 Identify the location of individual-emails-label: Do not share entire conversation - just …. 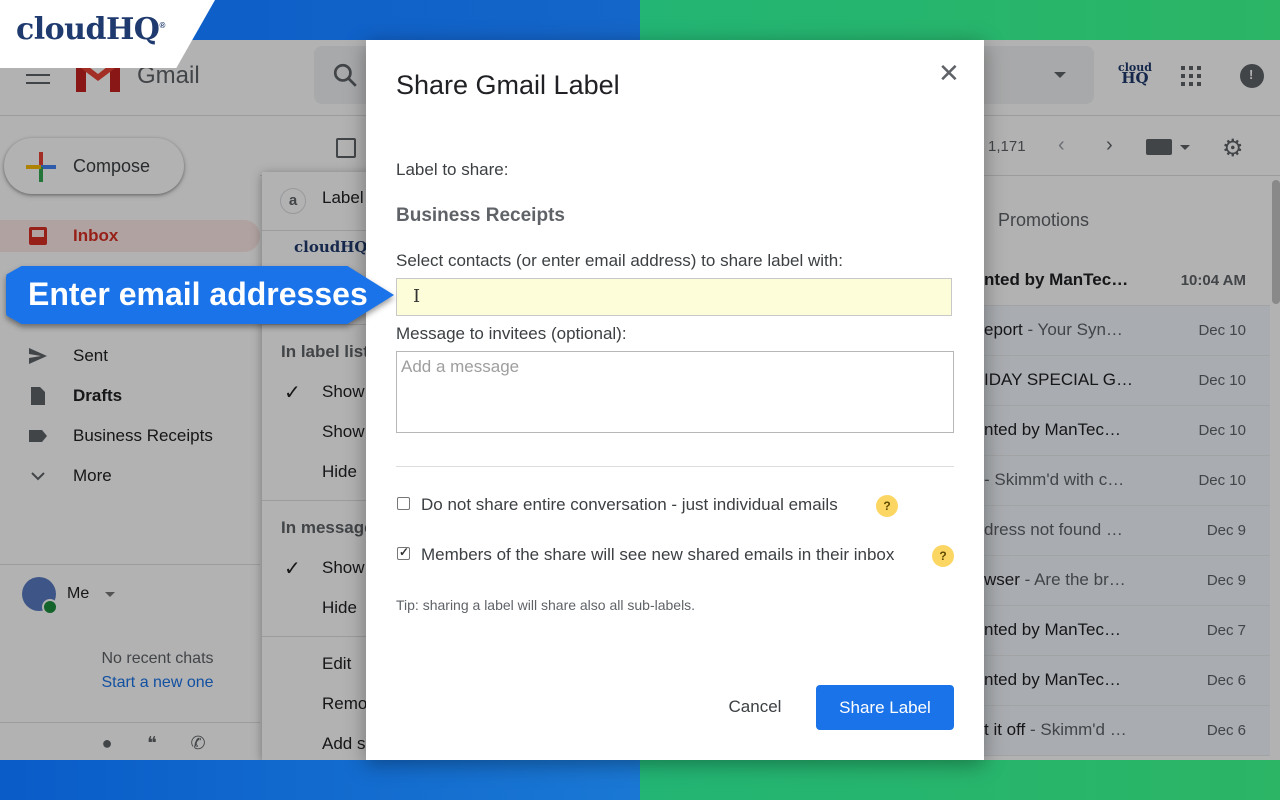
(629, 505).